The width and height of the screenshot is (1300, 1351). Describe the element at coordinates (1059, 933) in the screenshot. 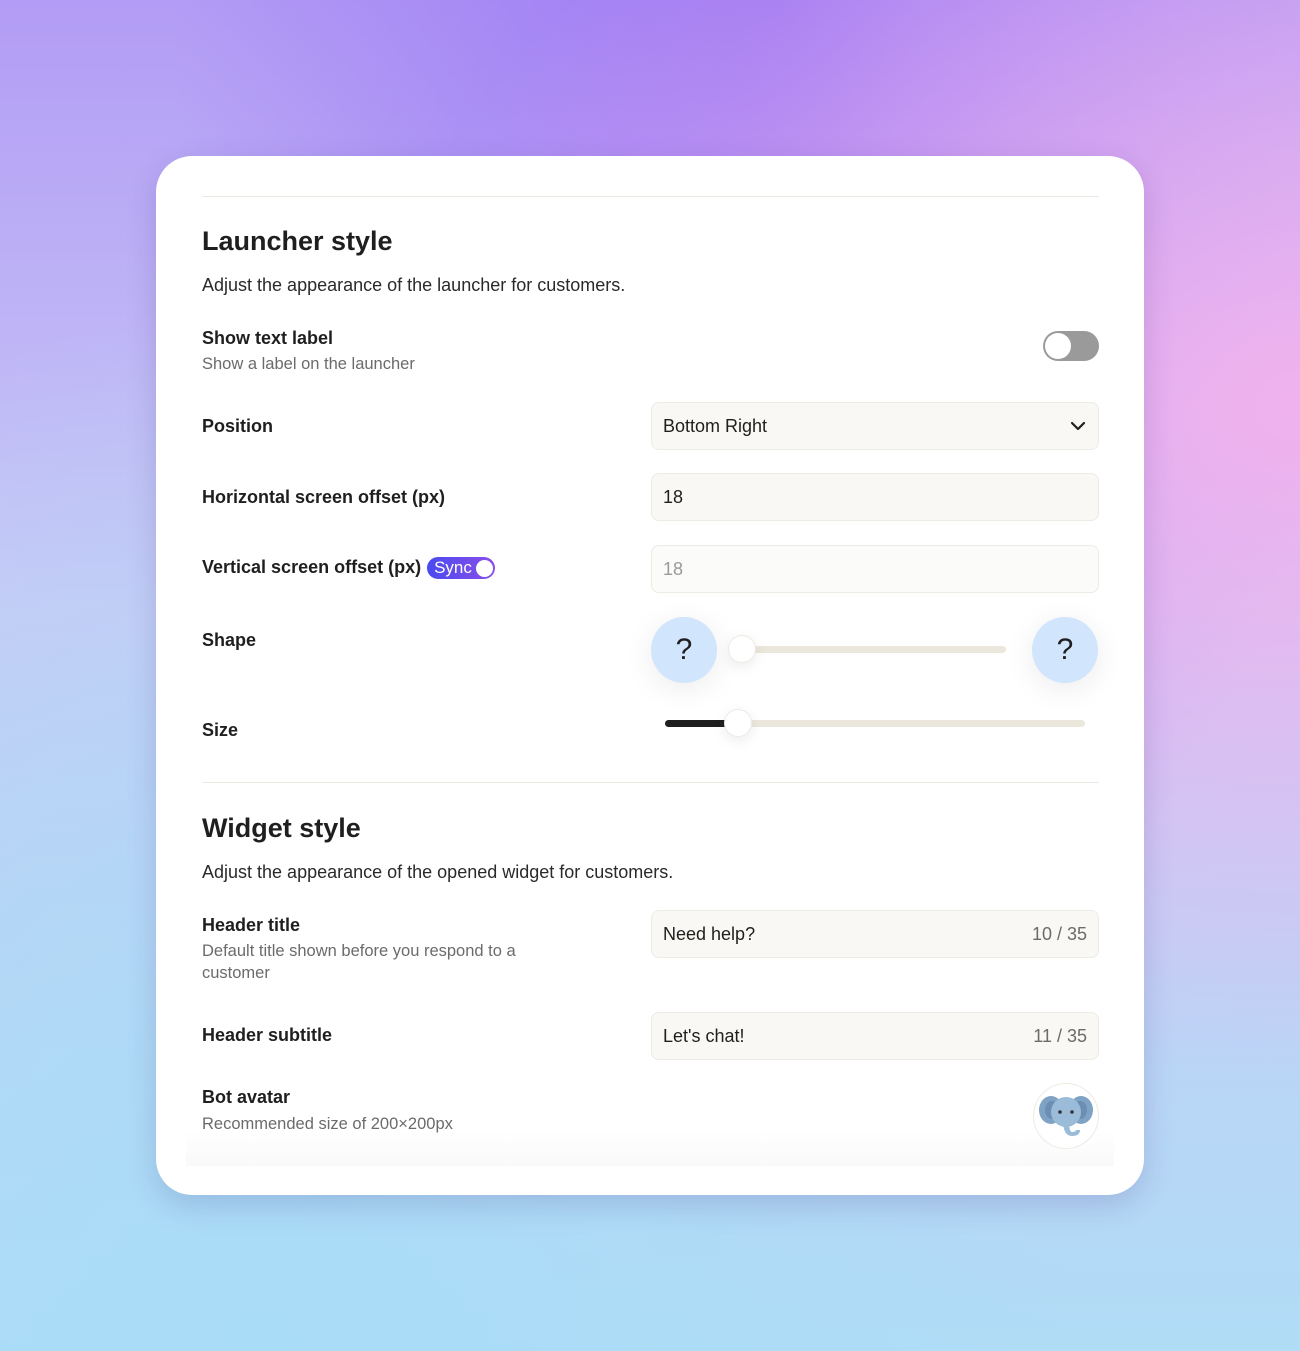

I see `header-title-counter: 10 / 35` at that location.